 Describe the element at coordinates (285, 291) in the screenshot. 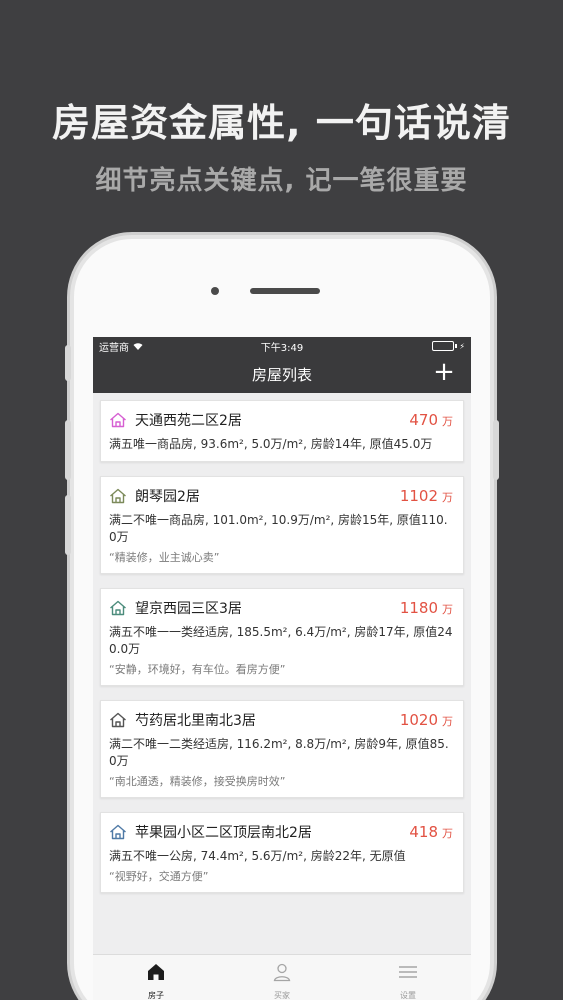

I see `speaker-grille` at that location.